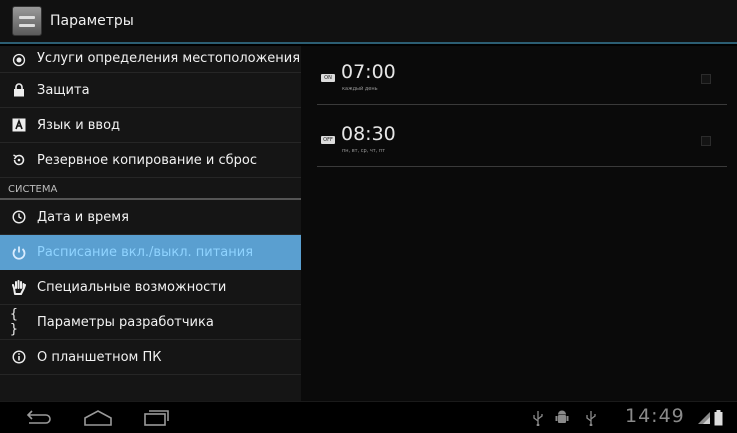 This screenshot has width=737, height=433. I want to click on settings-item-label: Расписание вкл./выкл. питания, so click(145, 252).